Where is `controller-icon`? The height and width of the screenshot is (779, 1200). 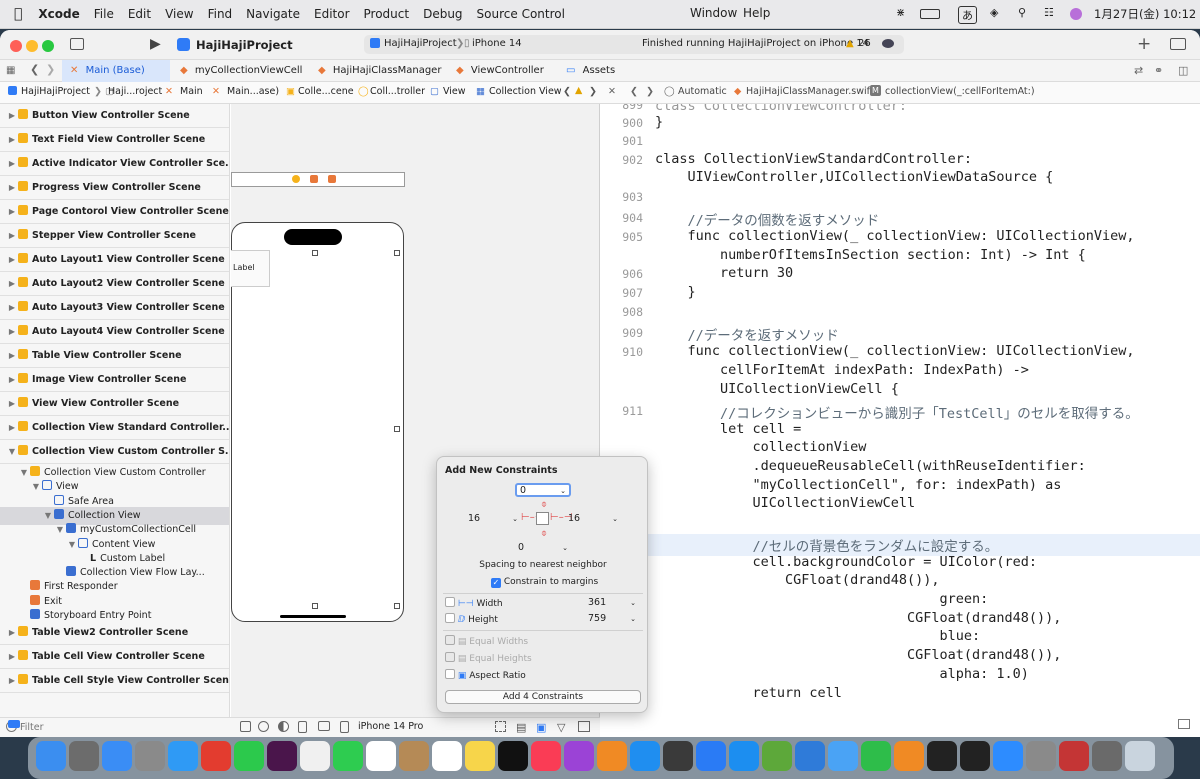 controller-icon is located at coordinates (296, 179).